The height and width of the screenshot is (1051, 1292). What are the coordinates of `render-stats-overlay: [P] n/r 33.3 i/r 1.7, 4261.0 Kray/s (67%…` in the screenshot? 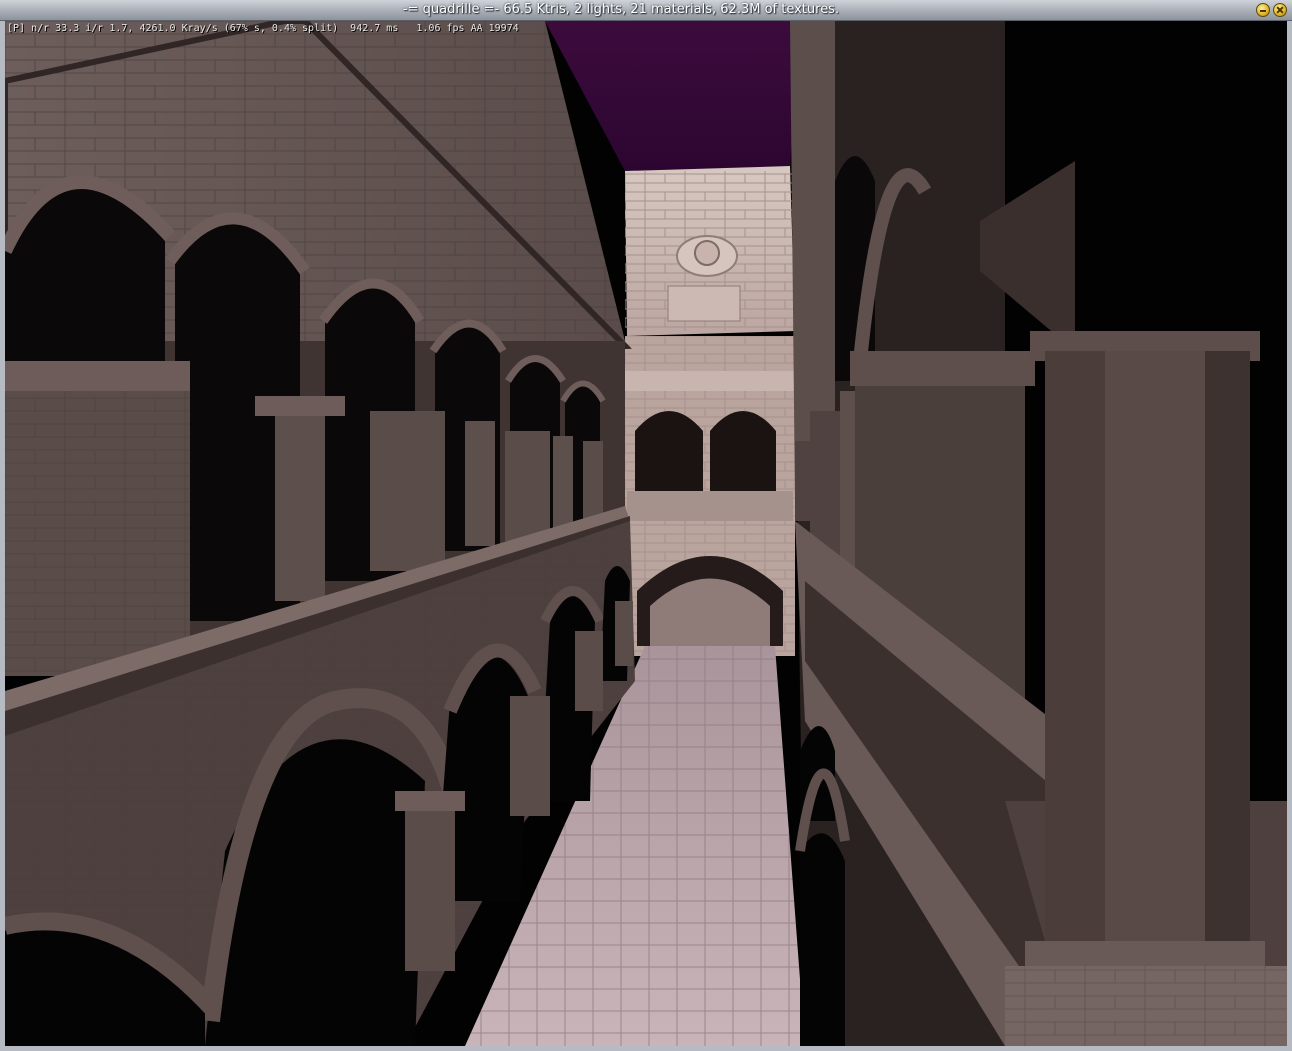 It's located at (263, 28).